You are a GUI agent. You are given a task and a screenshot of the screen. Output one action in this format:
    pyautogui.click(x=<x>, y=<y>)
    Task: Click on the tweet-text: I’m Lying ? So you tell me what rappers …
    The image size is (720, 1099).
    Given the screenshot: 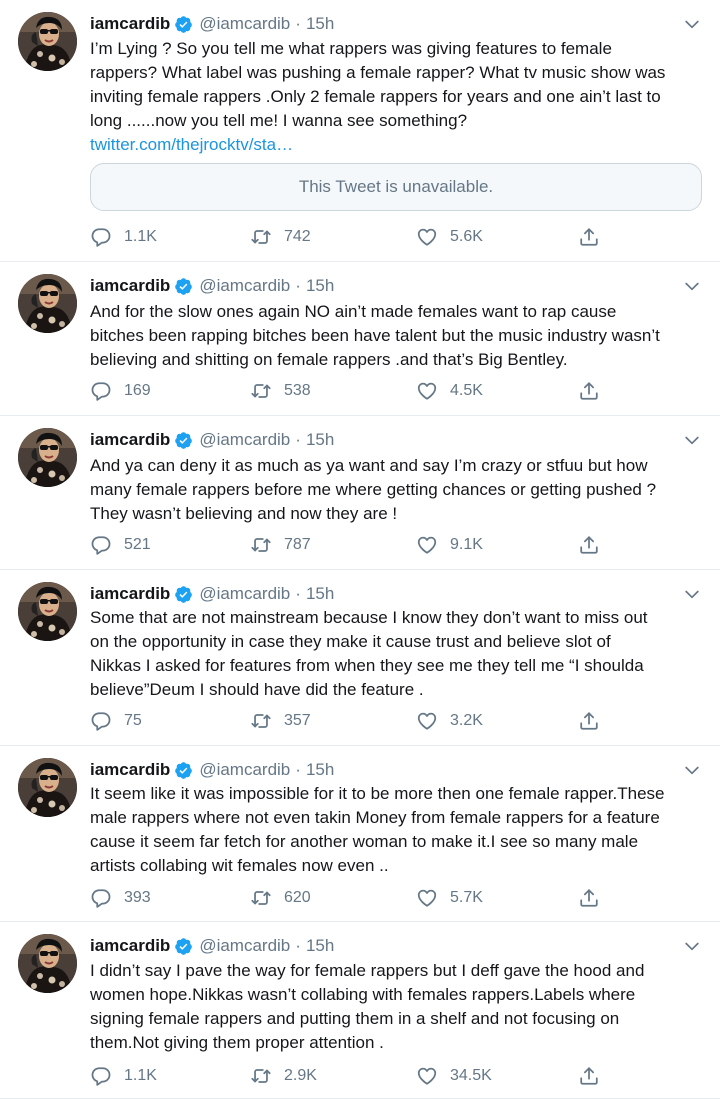 What is the action you would take?
    pyautogui.click(x=396, y=97)
    